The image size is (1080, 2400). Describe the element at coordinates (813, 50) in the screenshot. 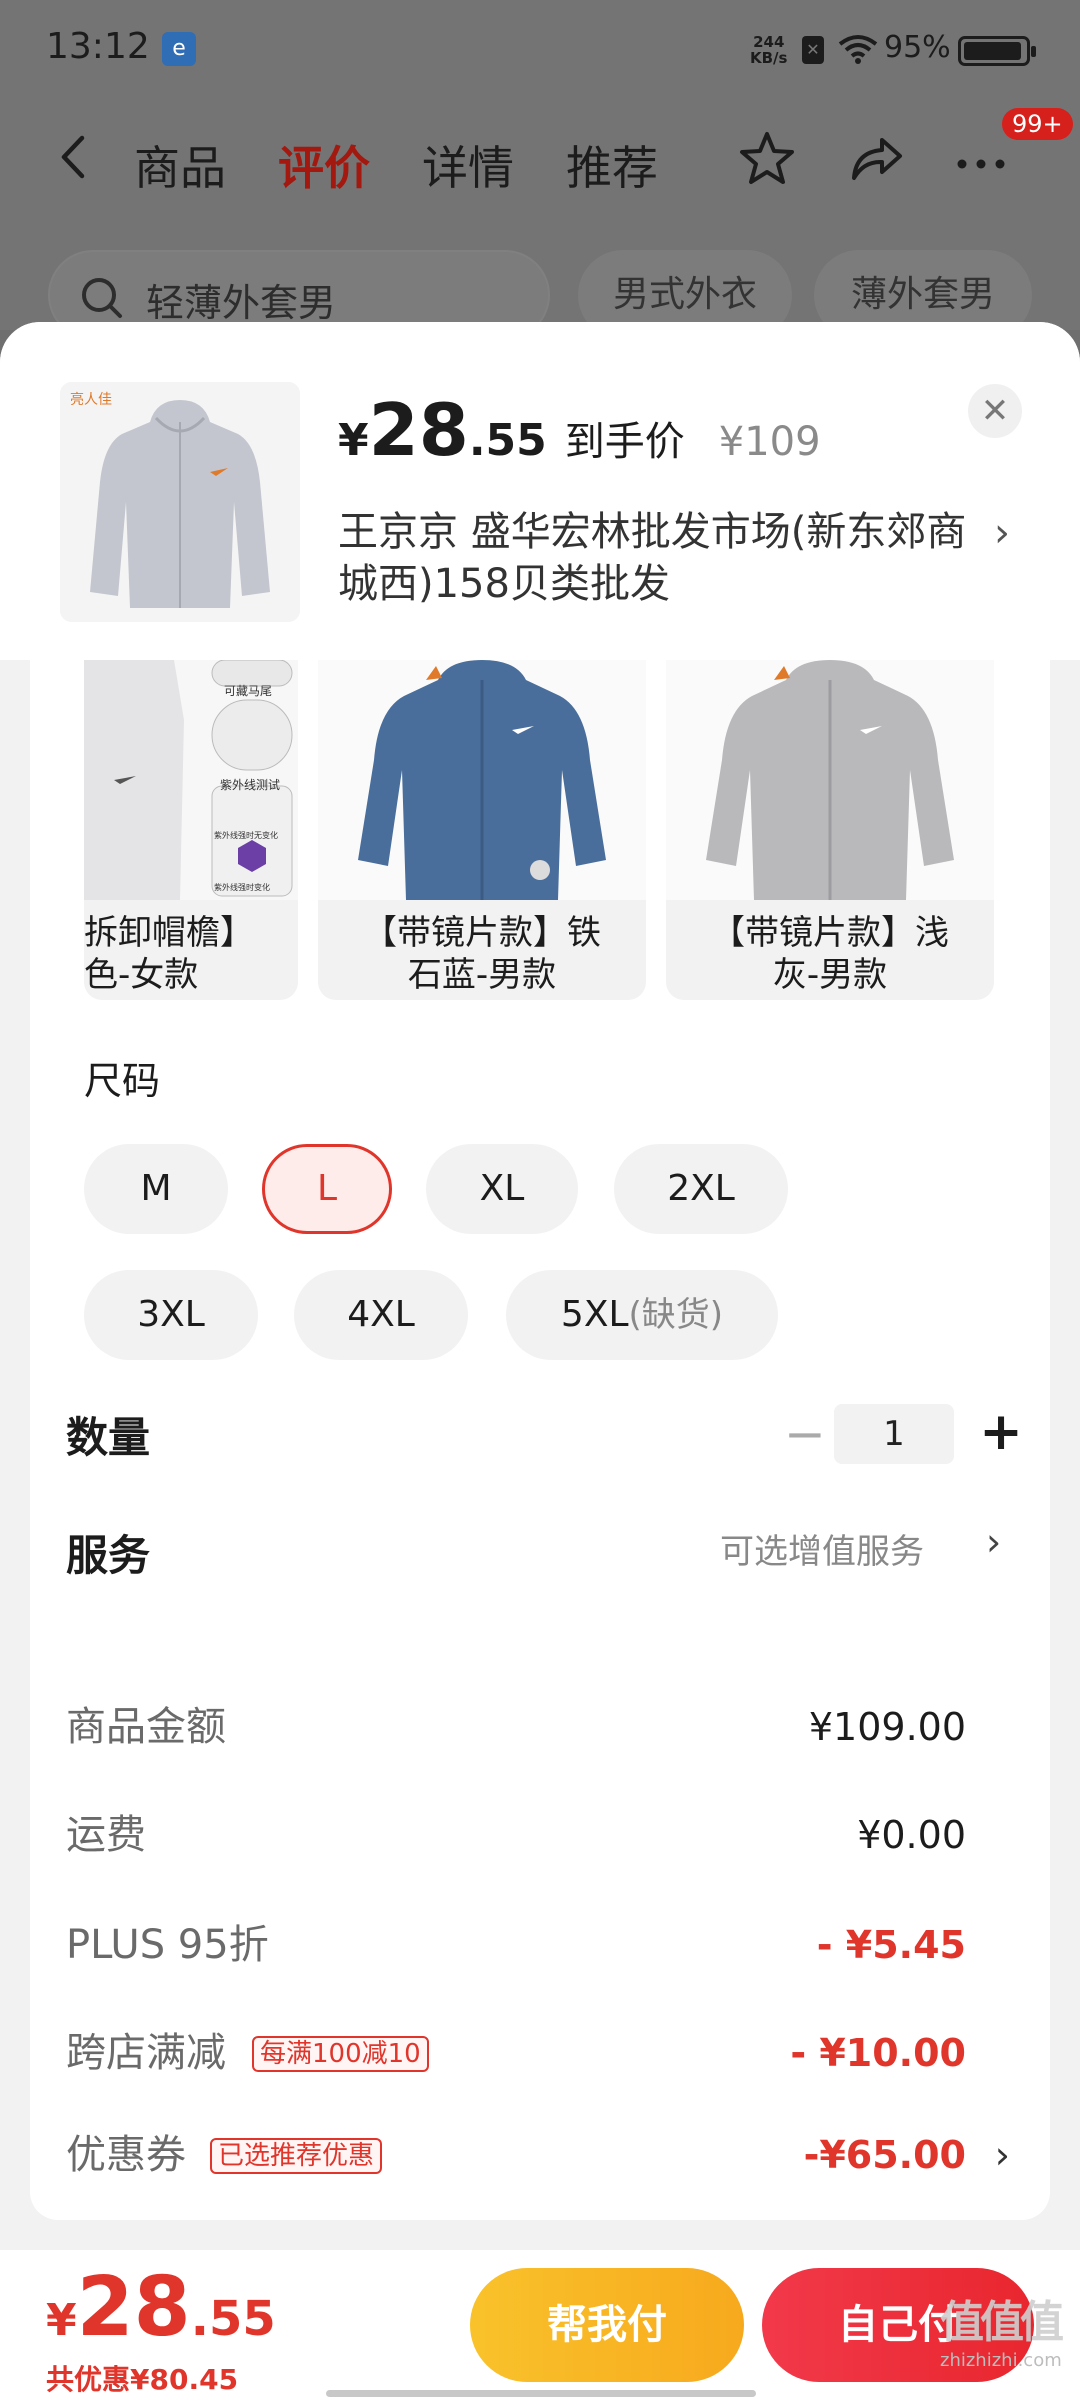

I see `sim-off-icon: ✕` at that location.